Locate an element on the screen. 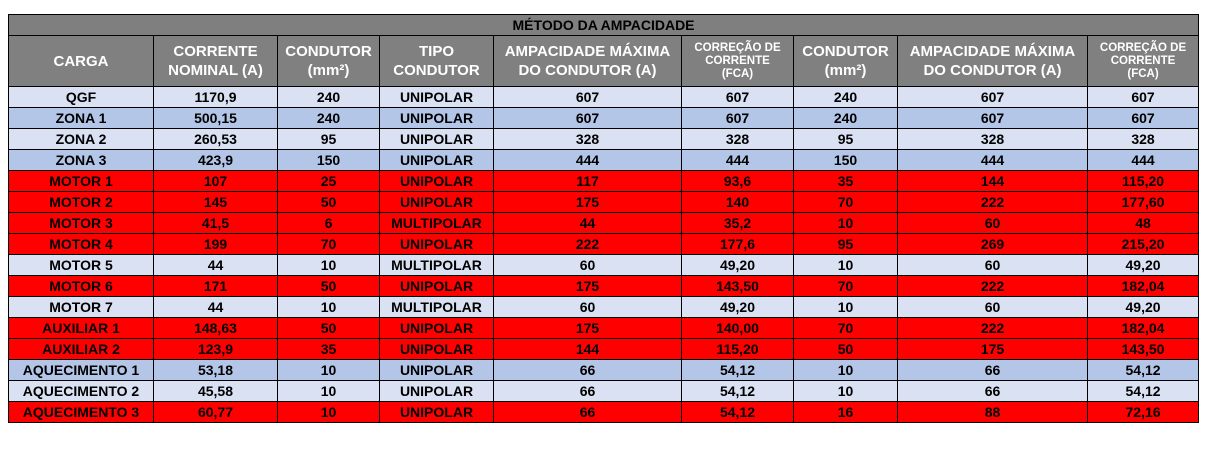 The image size is (1209, 454). cell-ampacidade: 117 is located at coordinates (587, 181).